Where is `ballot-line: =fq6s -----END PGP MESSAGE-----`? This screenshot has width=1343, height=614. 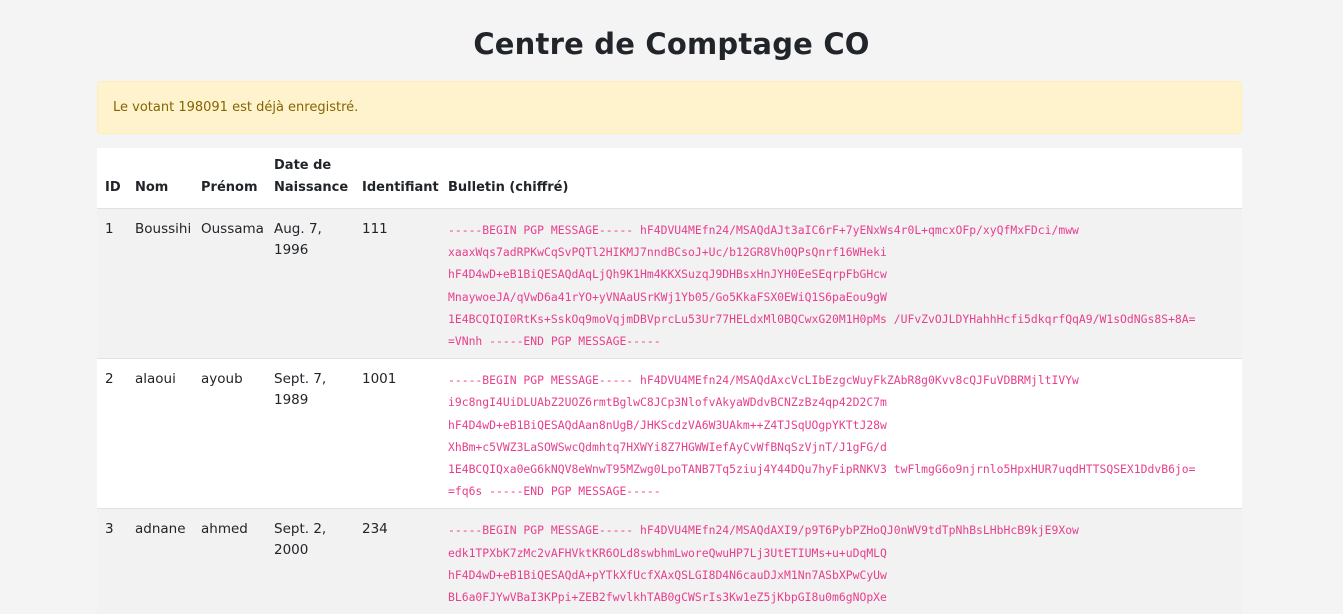
ballot-line: =fq6s -----END PGP MESSAGE----- is located at coordinates (554, 491).